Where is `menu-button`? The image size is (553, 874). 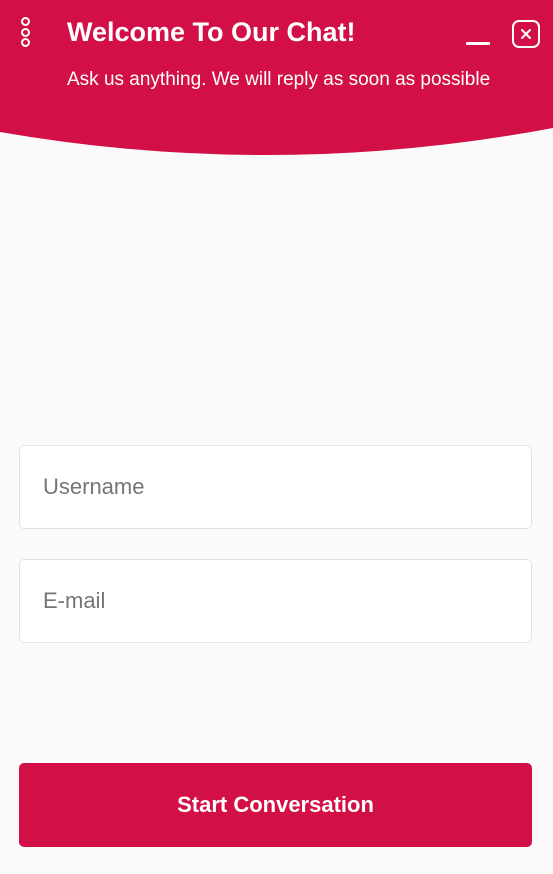 menu-button is located at coordinates (25, 32).